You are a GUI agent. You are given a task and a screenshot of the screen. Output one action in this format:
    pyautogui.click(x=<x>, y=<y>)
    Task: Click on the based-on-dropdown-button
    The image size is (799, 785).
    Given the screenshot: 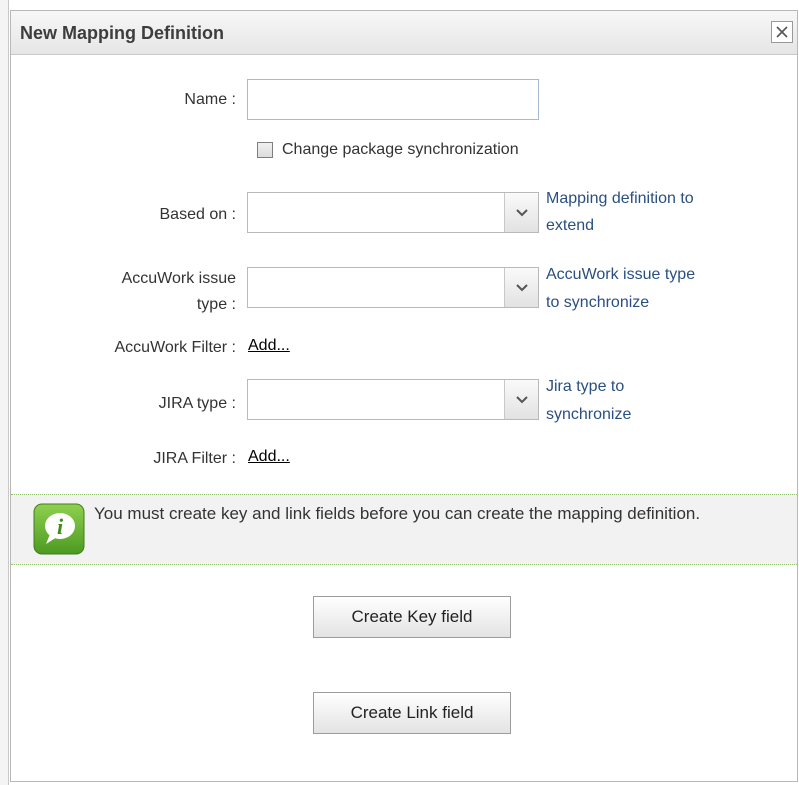 What is the action you would take?
    pyautogui.click(x=521, y=212)
    